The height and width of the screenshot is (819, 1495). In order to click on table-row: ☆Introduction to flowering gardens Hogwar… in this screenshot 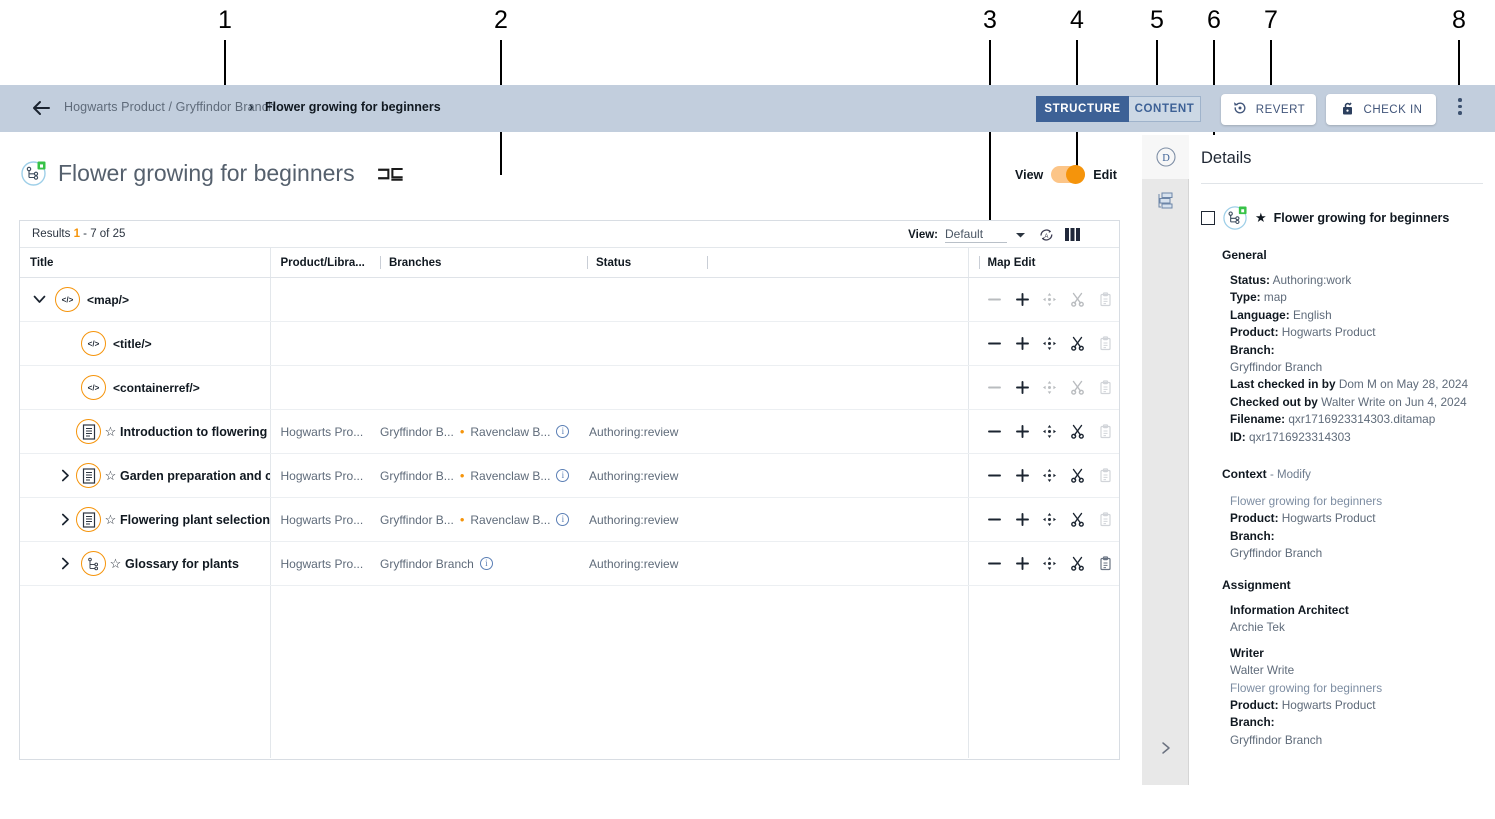, I will do `click(569, 431)`.